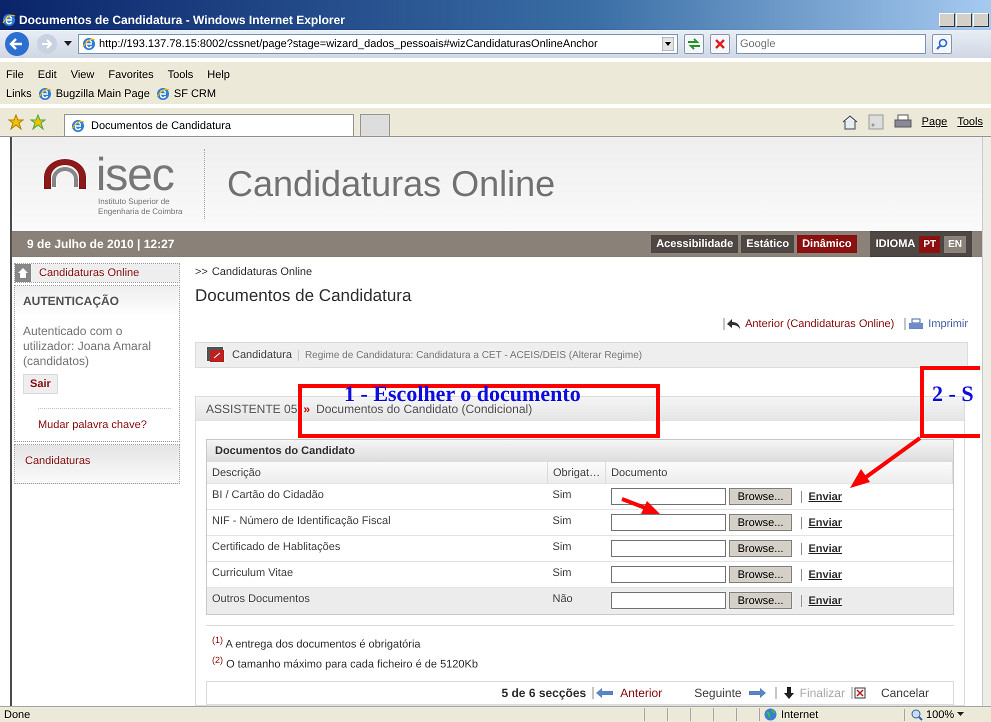 This screenshot has width=991, height=722. What do you see at coordinates (377, 523) in the screenshot?
I see `table-cell: NIF - Número de Identificação Fiscal` at bounding box center [377, 523].